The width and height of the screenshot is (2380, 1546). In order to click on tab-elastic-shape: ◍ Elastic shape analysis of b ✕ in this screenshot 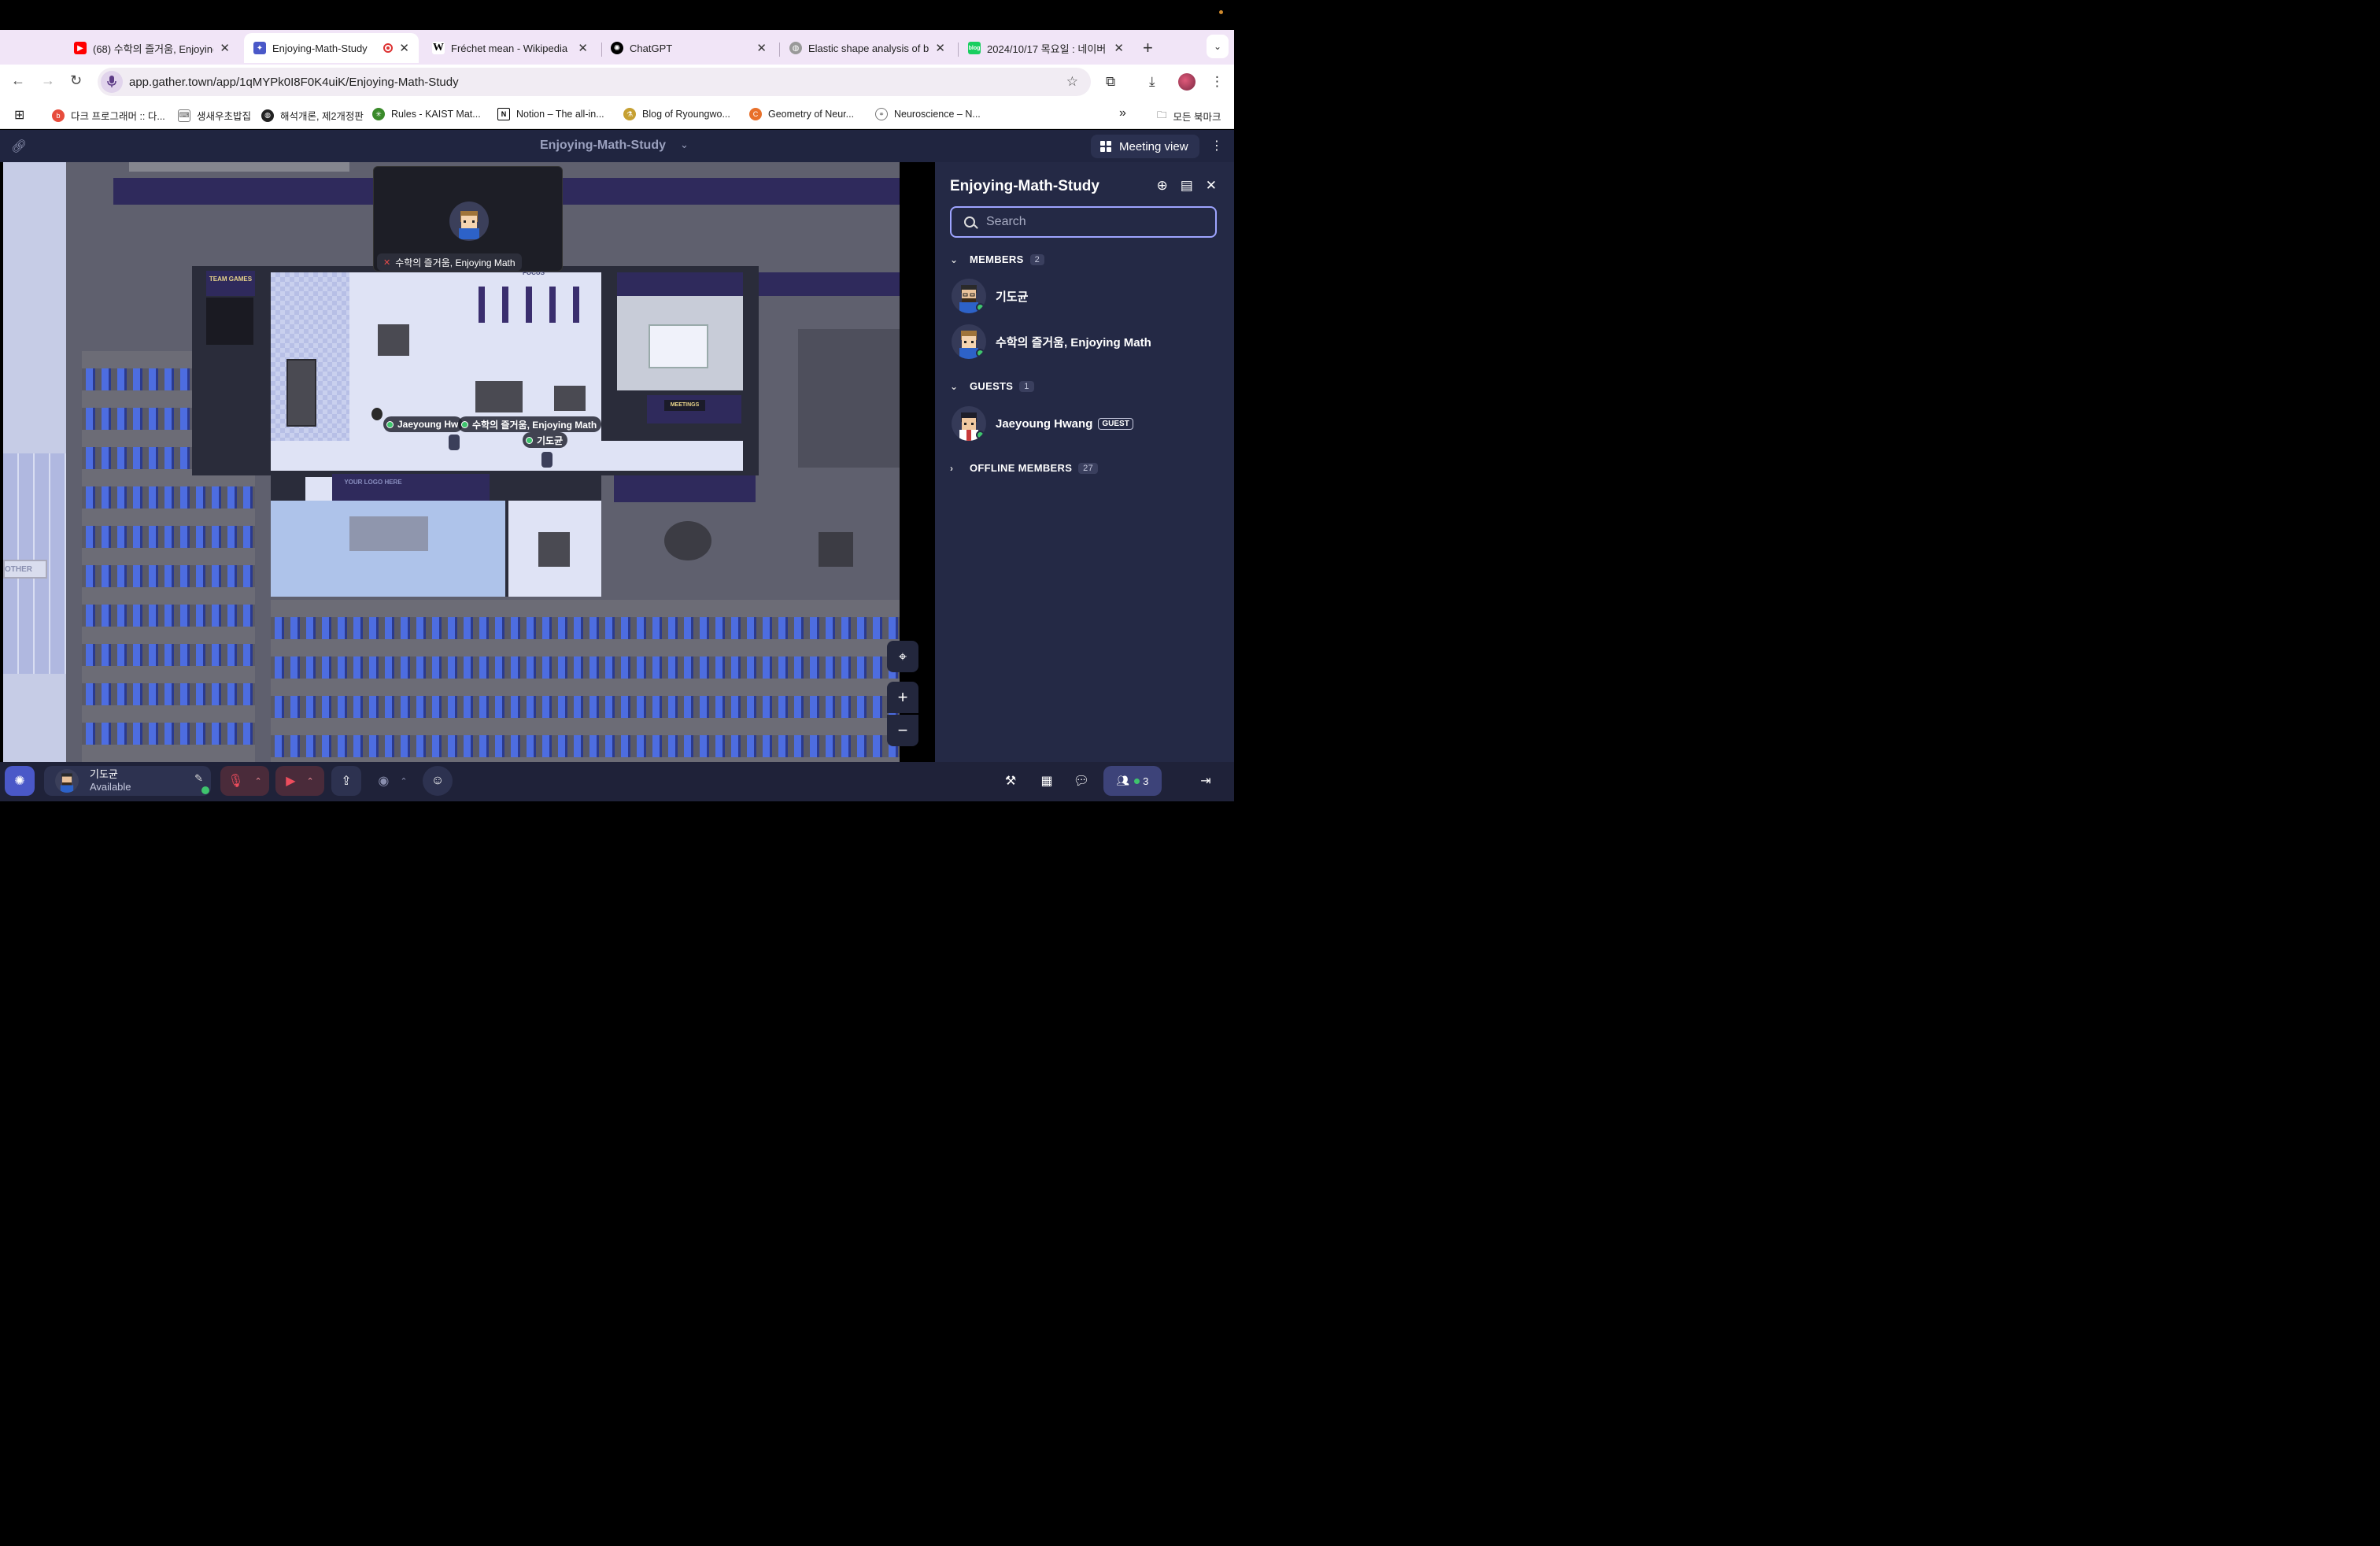, I will do `click(868, 48)`.